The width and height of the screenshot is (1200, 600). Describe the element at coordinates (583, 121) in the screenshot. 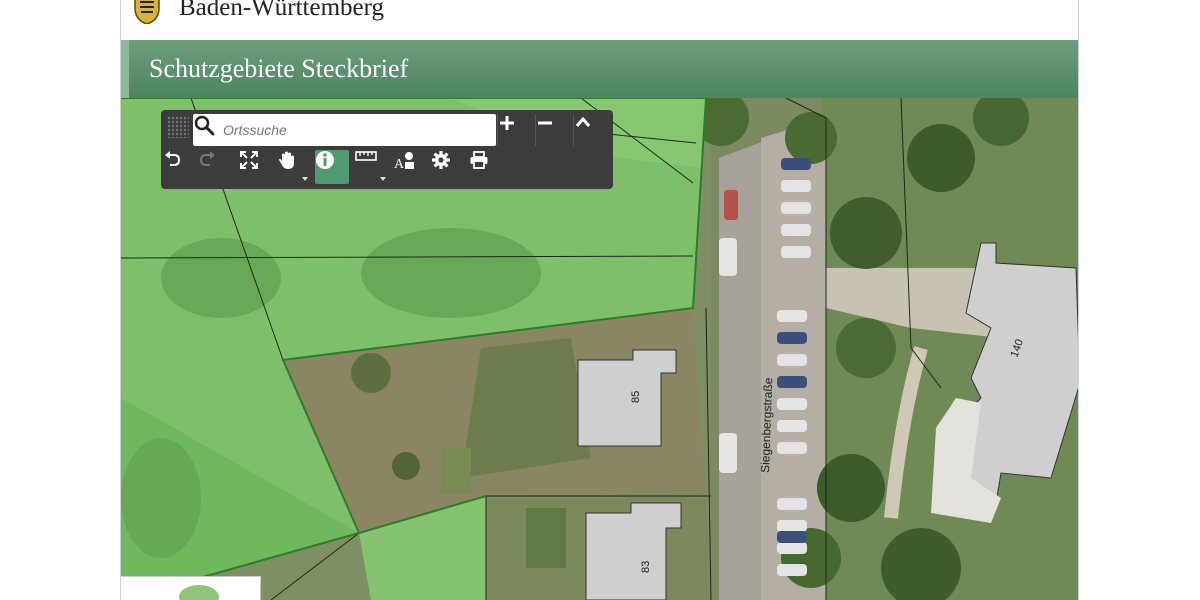

I see `chevron-up-icon` at that location.